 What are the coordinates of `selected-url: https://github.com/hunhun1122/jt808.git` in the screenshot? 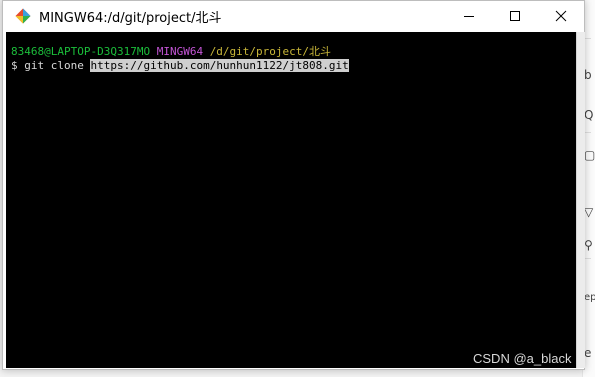 It's located at (219, 65).